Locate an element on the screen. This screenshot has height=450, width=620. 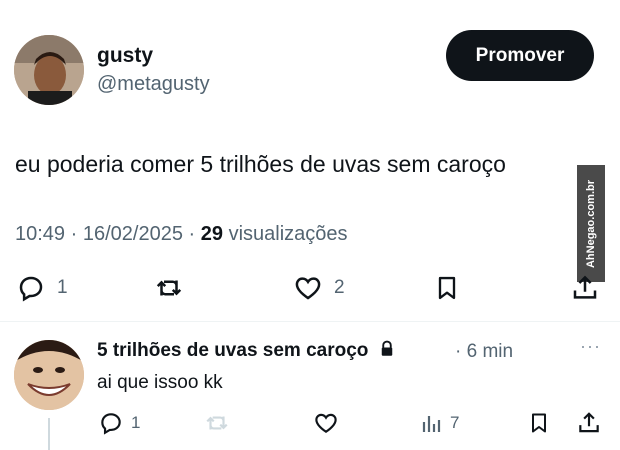
author-handle: @metagusty is located at coordinates (153, 84).